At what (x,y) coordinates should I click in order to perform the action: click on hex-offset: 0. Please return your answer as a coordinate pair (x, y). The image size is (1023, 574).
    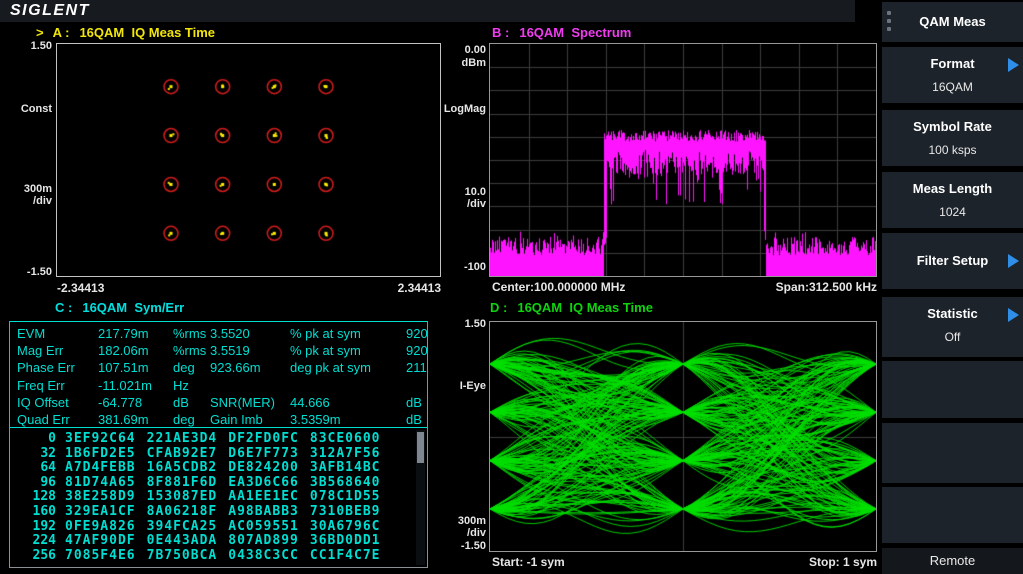
    Looking at the image, I should click on (52, 438).